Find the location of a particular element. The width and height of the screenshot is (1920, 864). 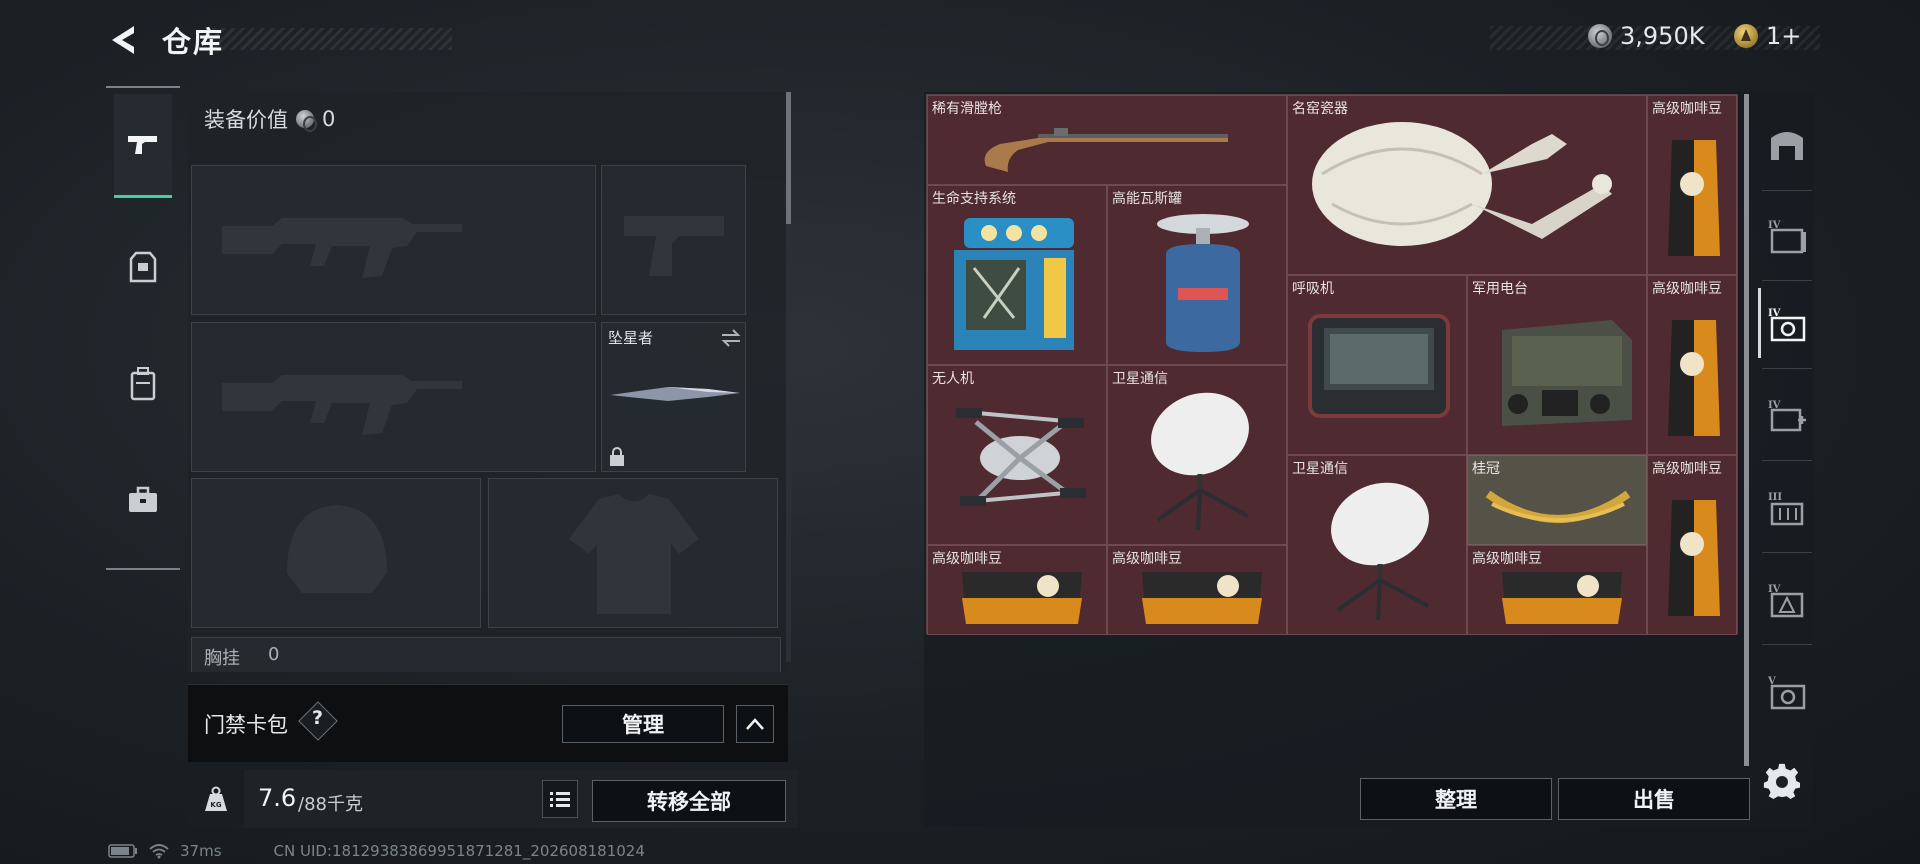

battery-icon is located at coordinates (122, 851).